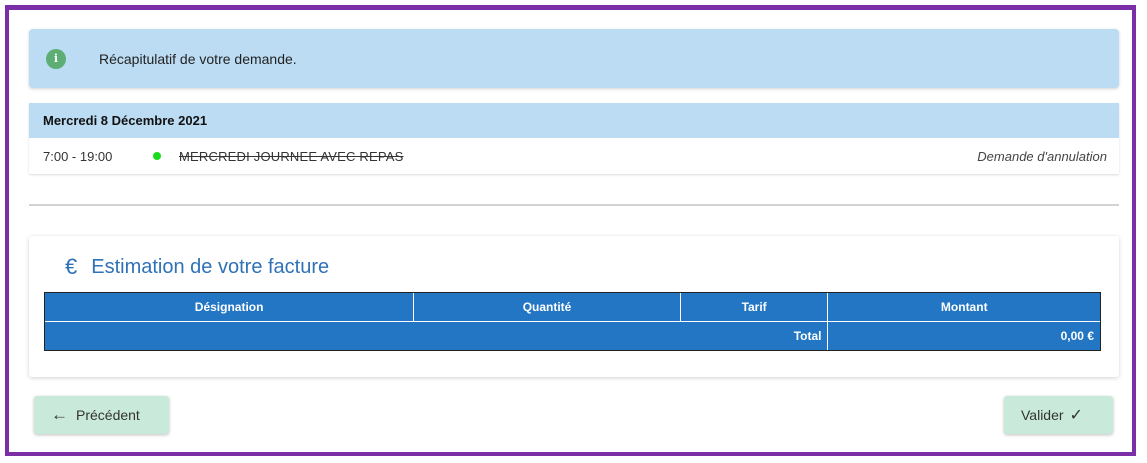 The height and width of the screenshot is (463, 1147). Describe the element at coordinates (59, 414) in the screenshot. I see `arrow-left-icon: ←` at that location.